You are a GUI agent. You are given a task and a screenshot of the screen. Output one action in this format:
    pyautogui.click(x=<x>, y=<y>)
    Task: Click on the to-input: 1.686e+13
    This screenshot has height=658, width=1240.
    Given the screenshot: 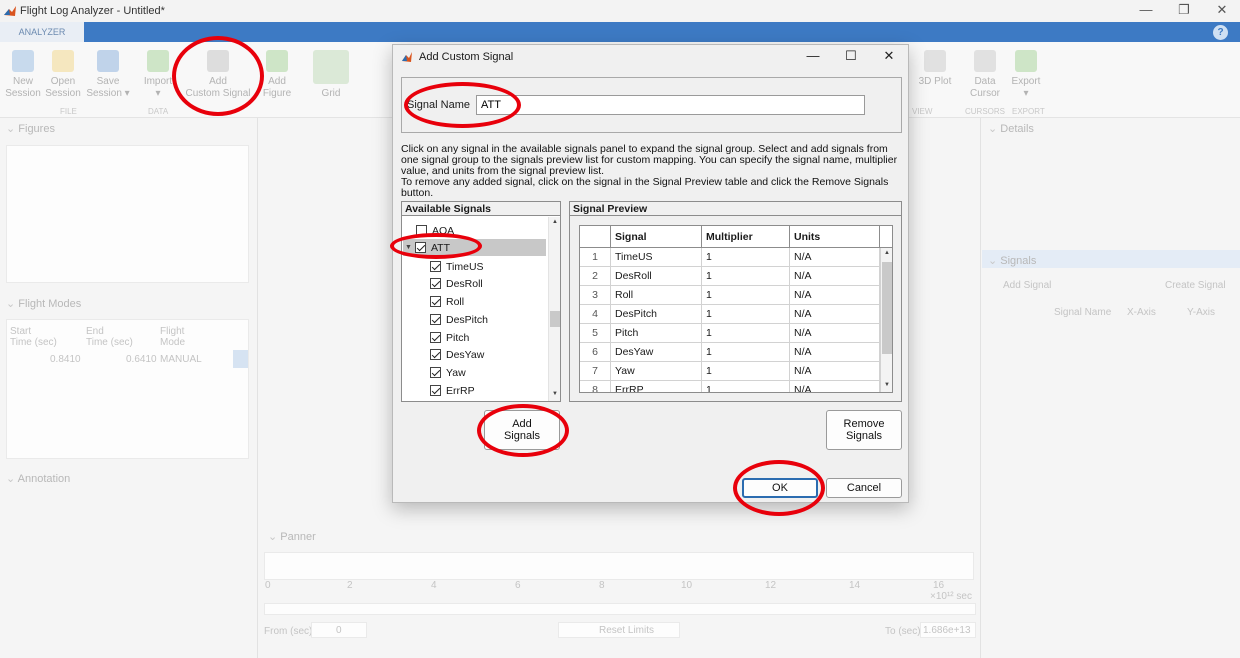 What is the action you would take?
    pyautogui.click(x=948, y=630)
    